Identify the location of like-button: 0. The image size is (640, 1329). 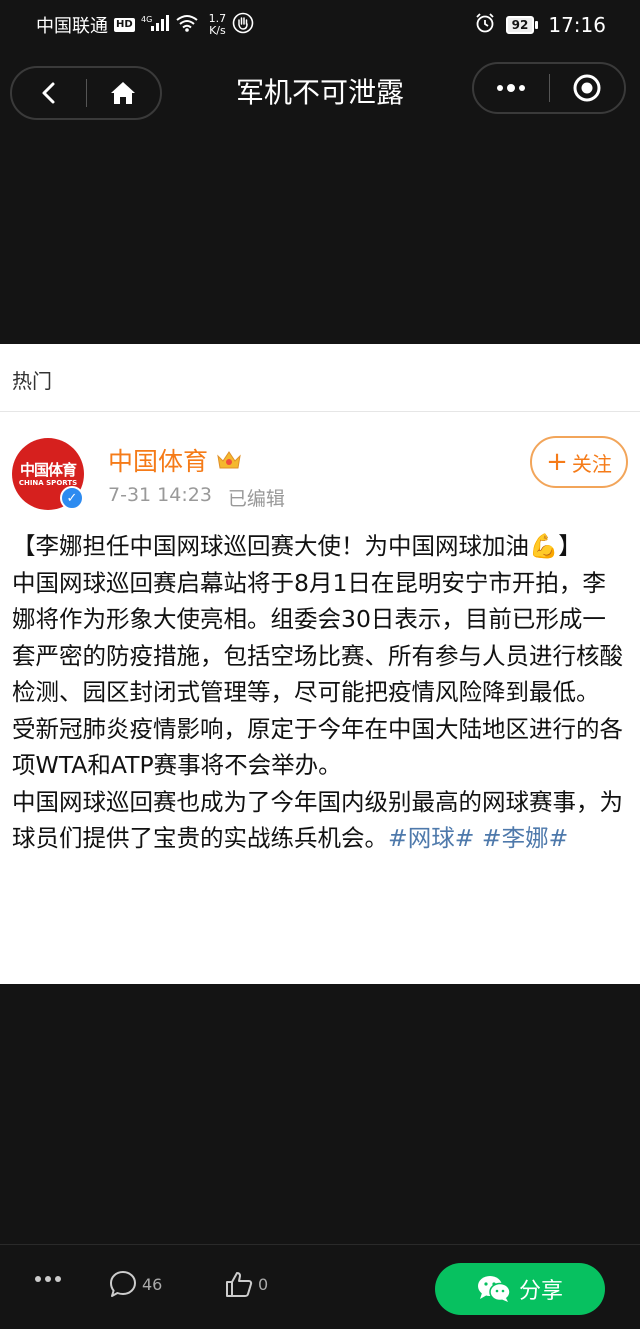
(246, 1284).